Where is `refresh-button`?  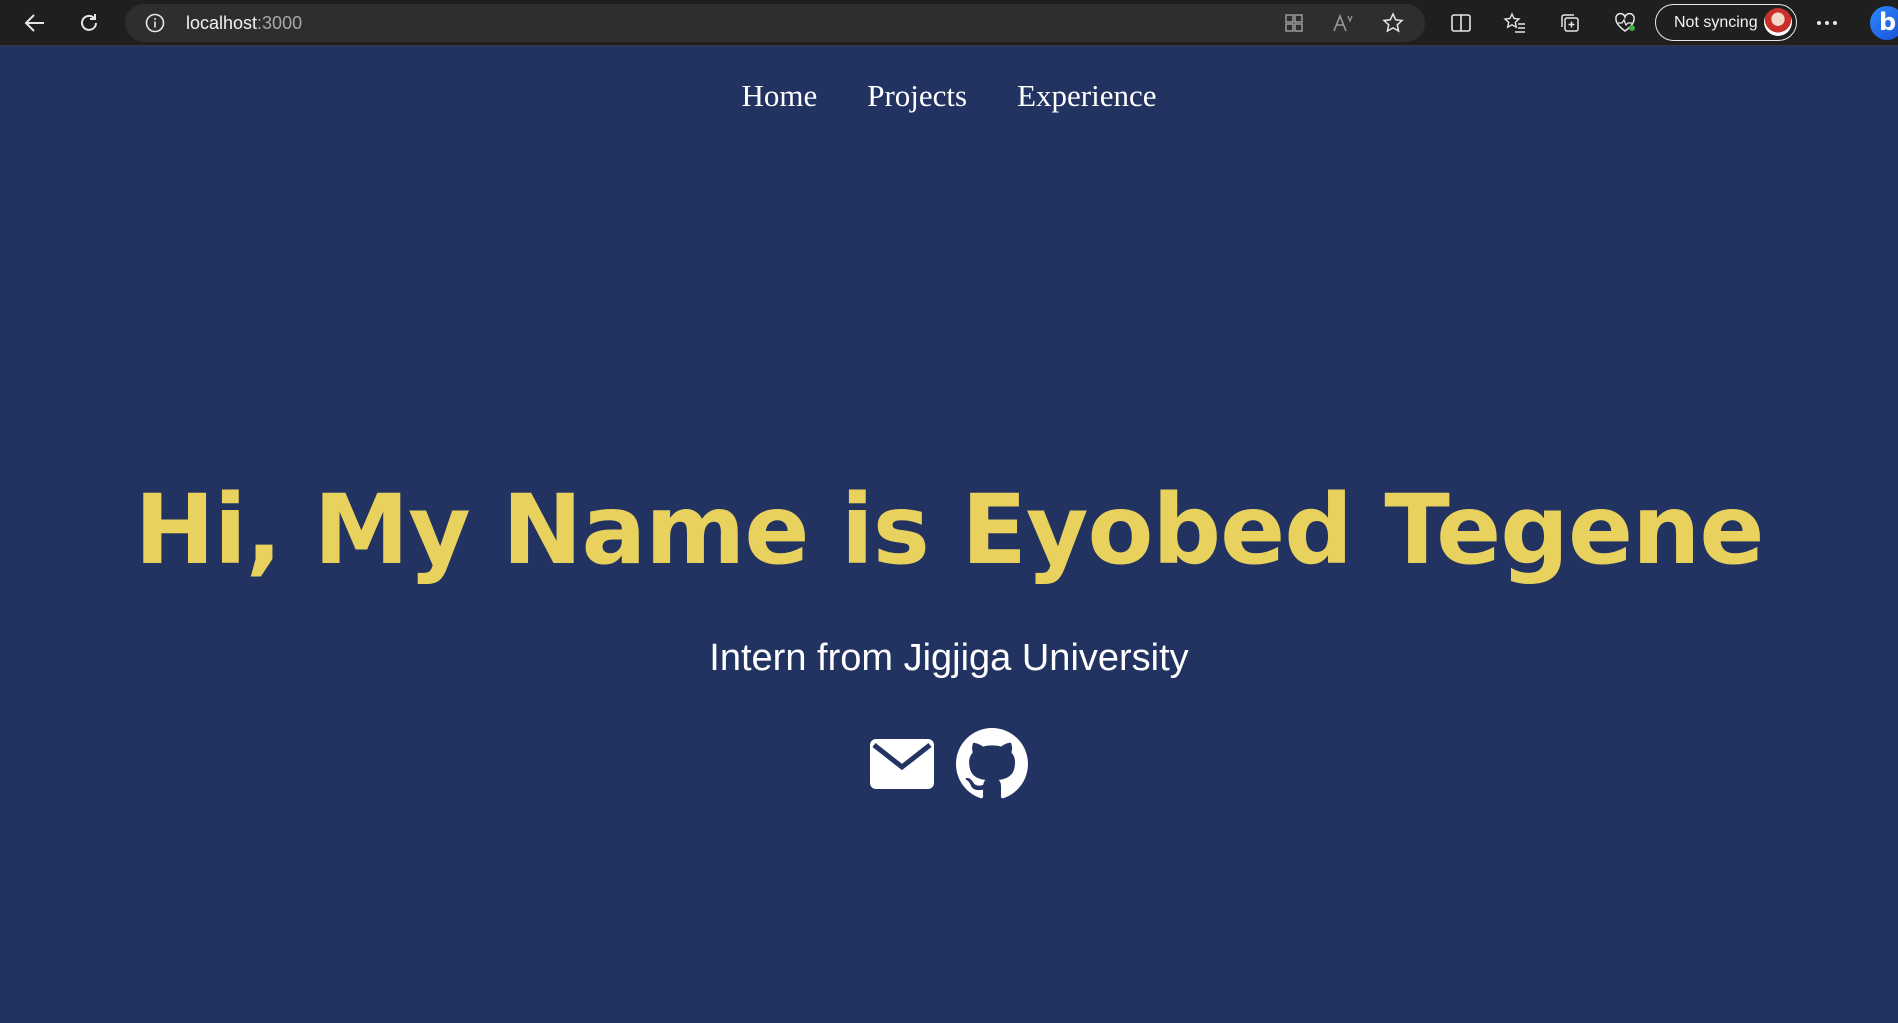 refresh-button is located at coordinates (89, 23).